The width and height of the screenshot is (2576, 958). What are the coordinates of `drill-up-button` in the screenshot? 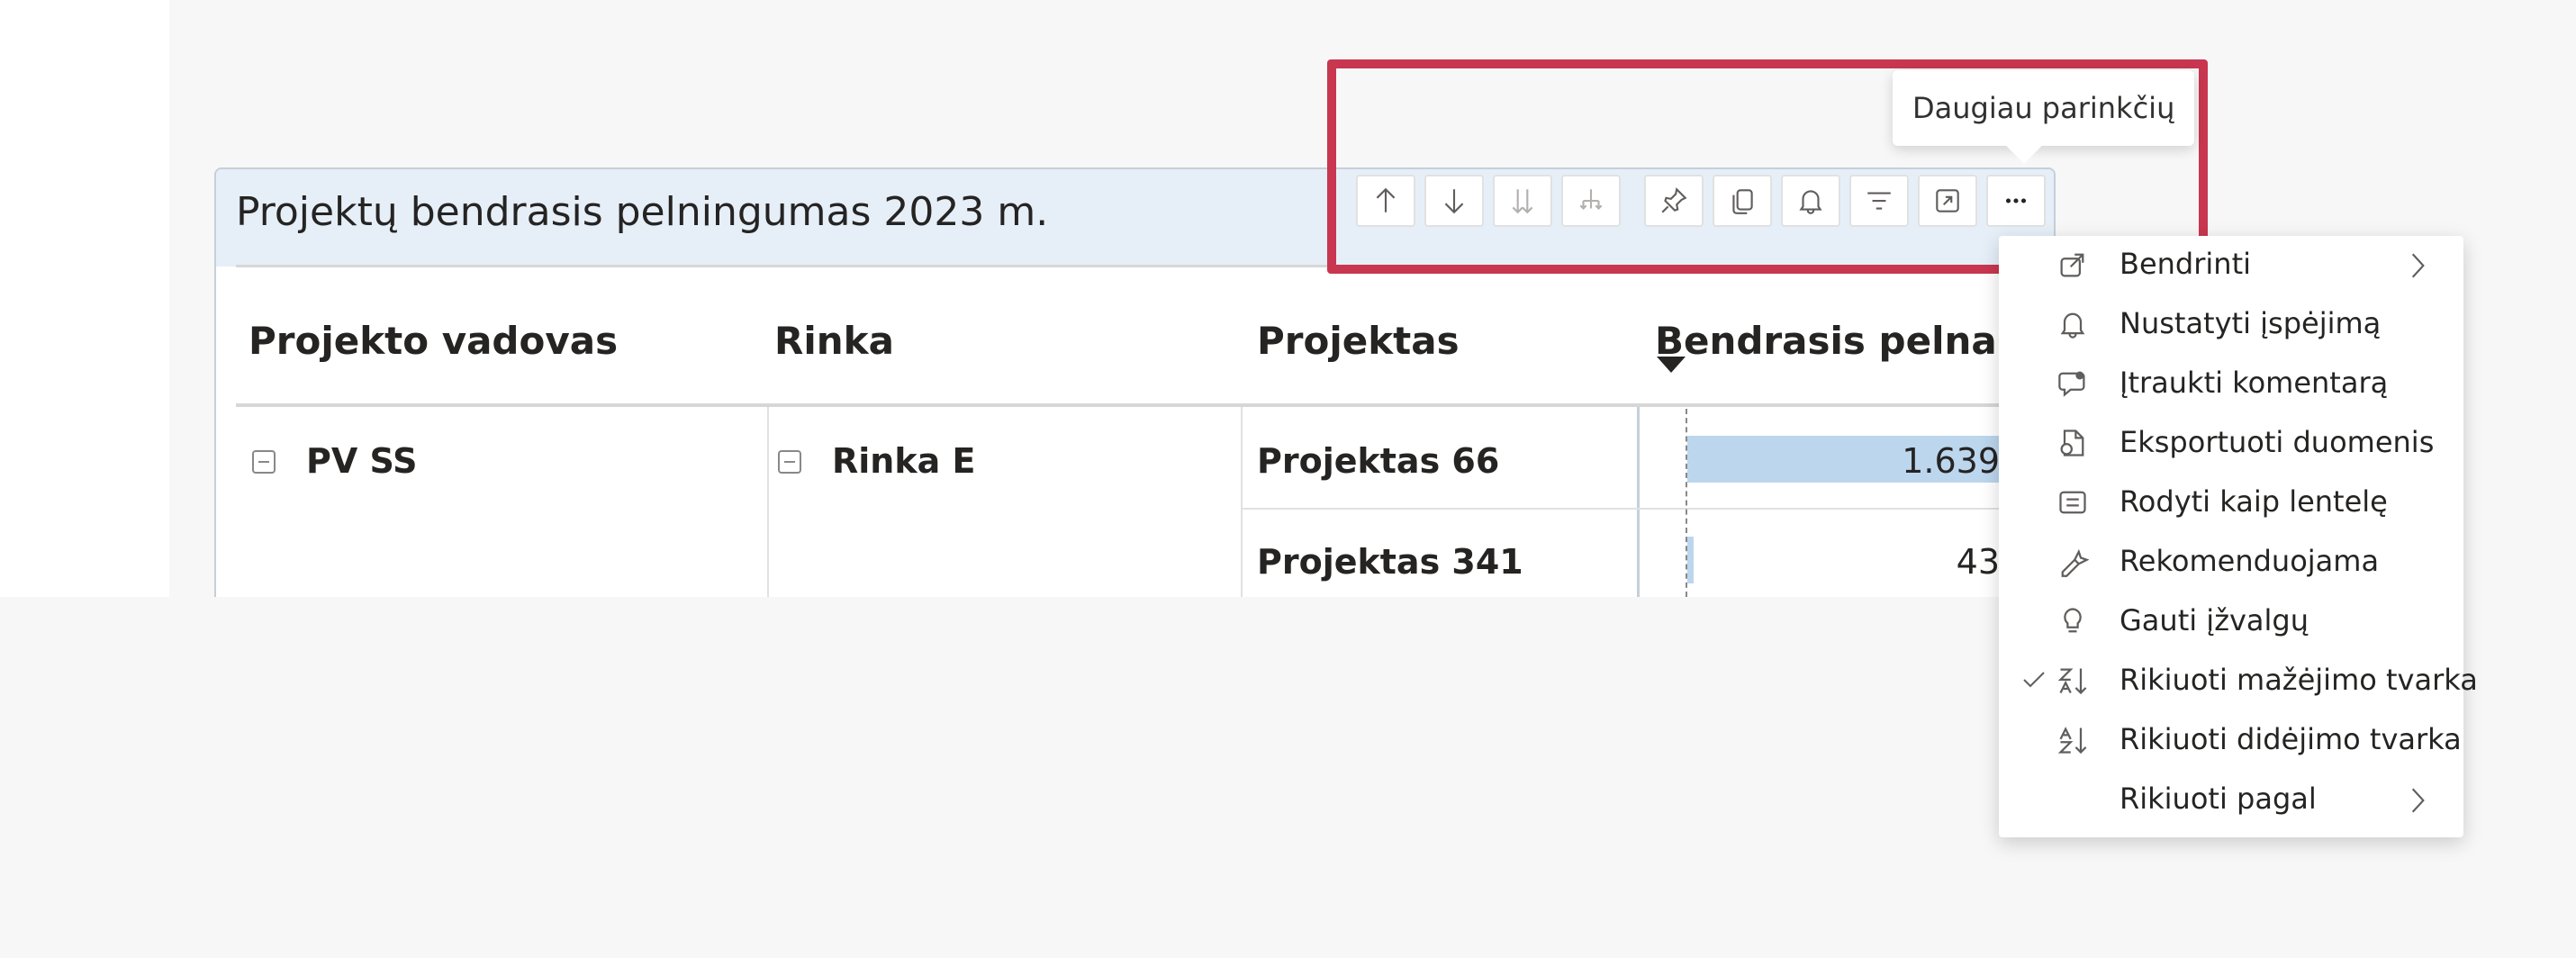 It's located at (1385, 201).